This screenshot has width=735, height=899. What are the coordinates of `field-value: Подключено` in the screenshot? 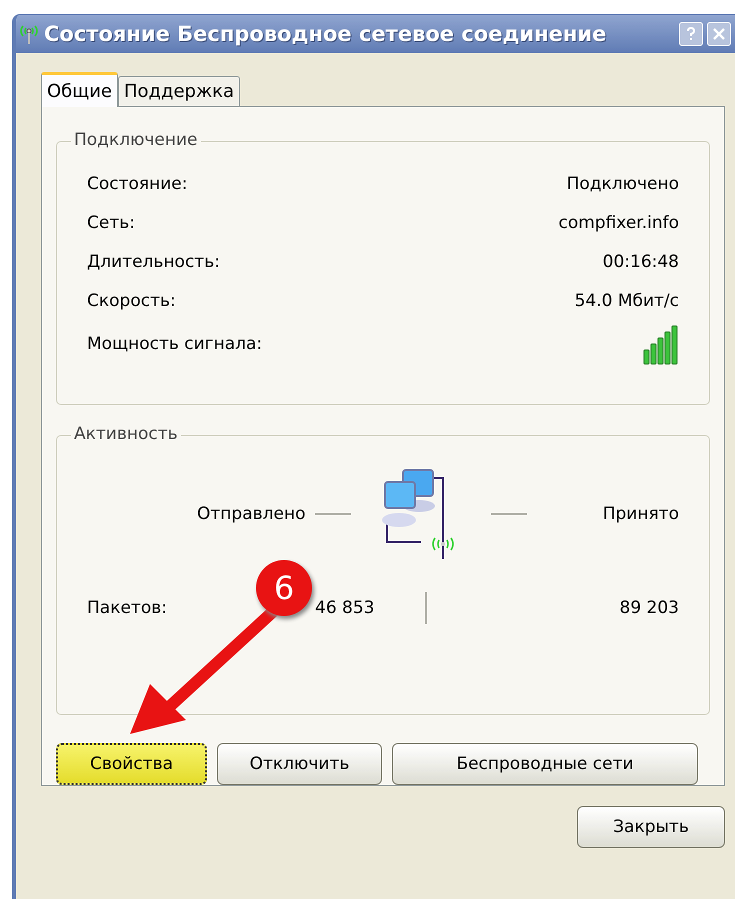 It's located at (622, 184).